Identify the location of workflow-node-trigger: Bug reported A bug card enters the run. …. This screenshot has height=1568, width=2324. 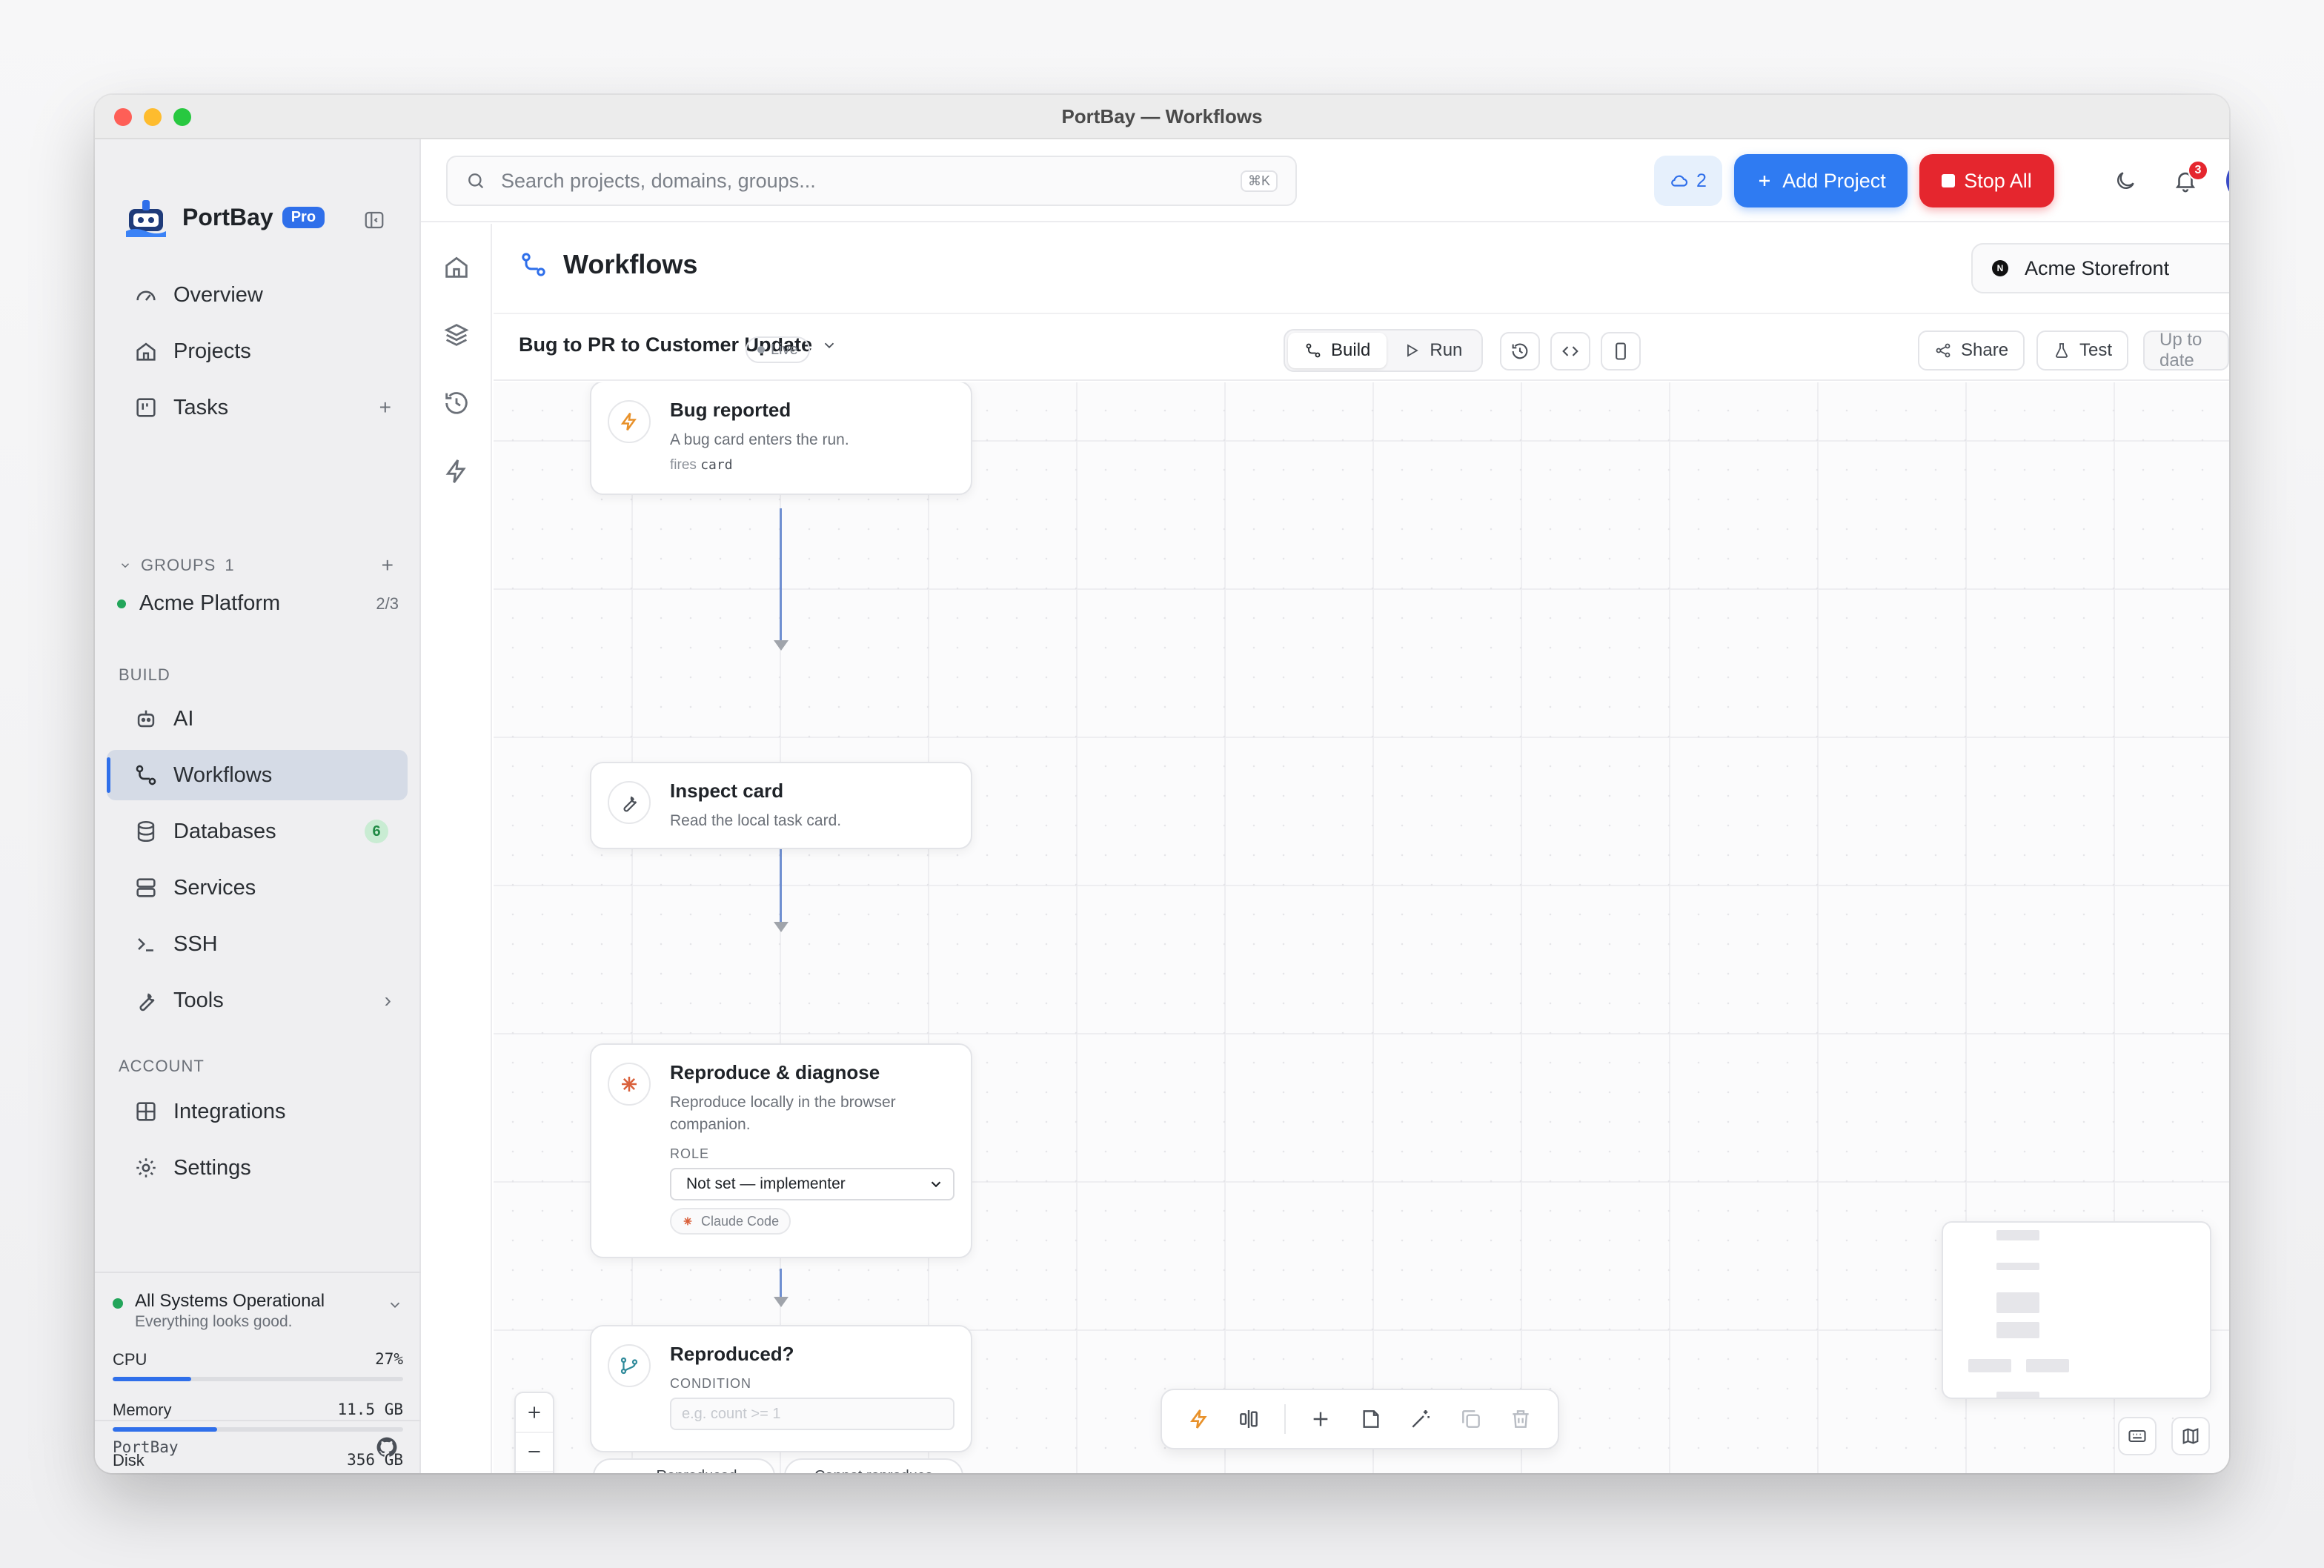
(781, 438).